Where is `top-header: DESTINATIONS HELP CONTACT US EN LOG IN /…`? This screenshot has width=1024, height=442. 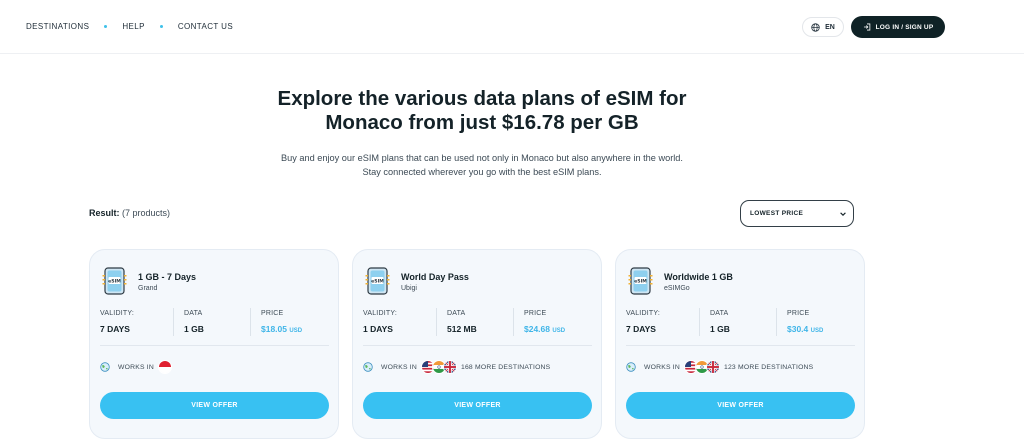 top-header: DESTINATIONS HELP CONTACT US EN LOG IN /… is located at coordinates (512, 27).